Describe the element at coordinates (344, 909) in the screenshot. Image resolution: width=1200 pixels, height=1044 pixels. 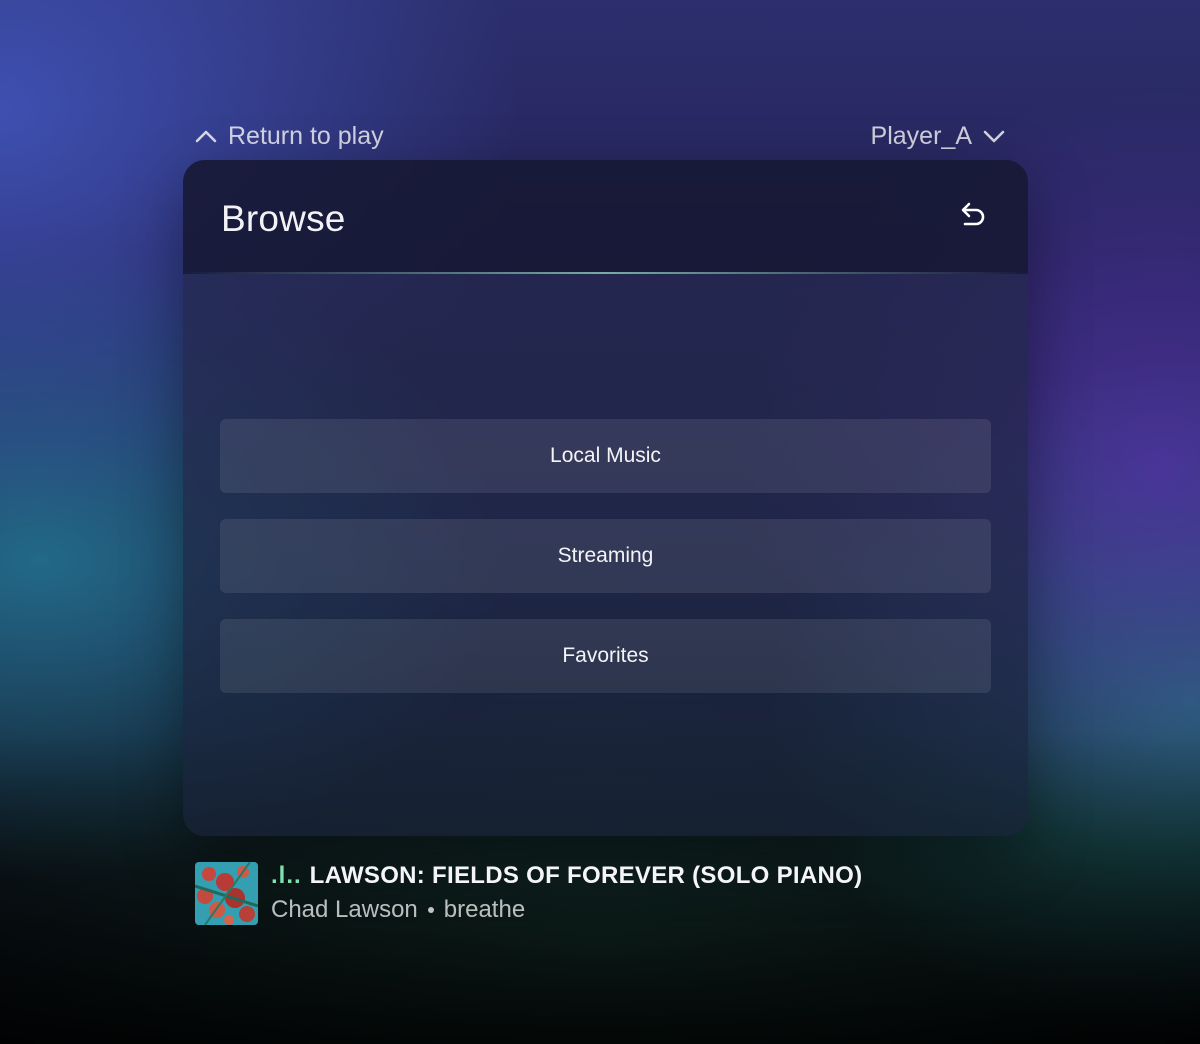
I see `artist-name: Chad Lawson` at that location.